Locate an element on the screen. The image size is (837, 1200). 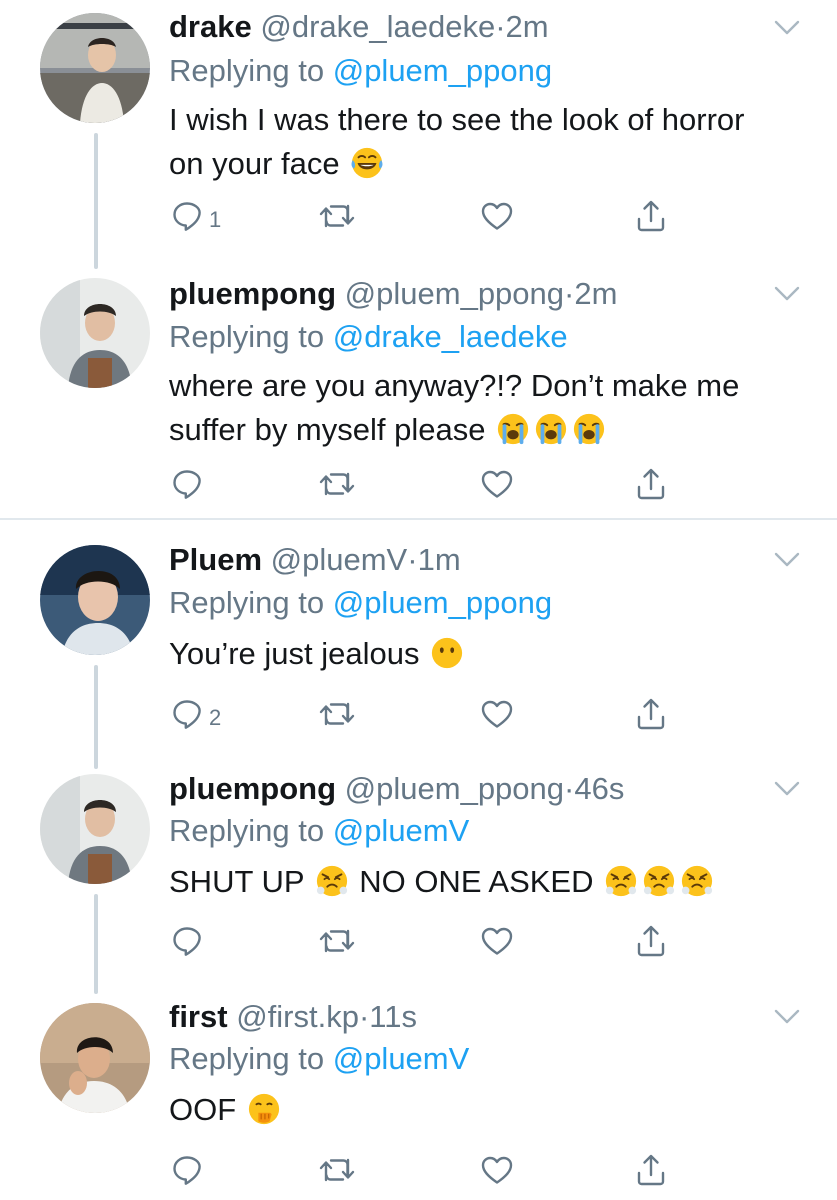
display-name: drake is located at coordinates (210, 26).